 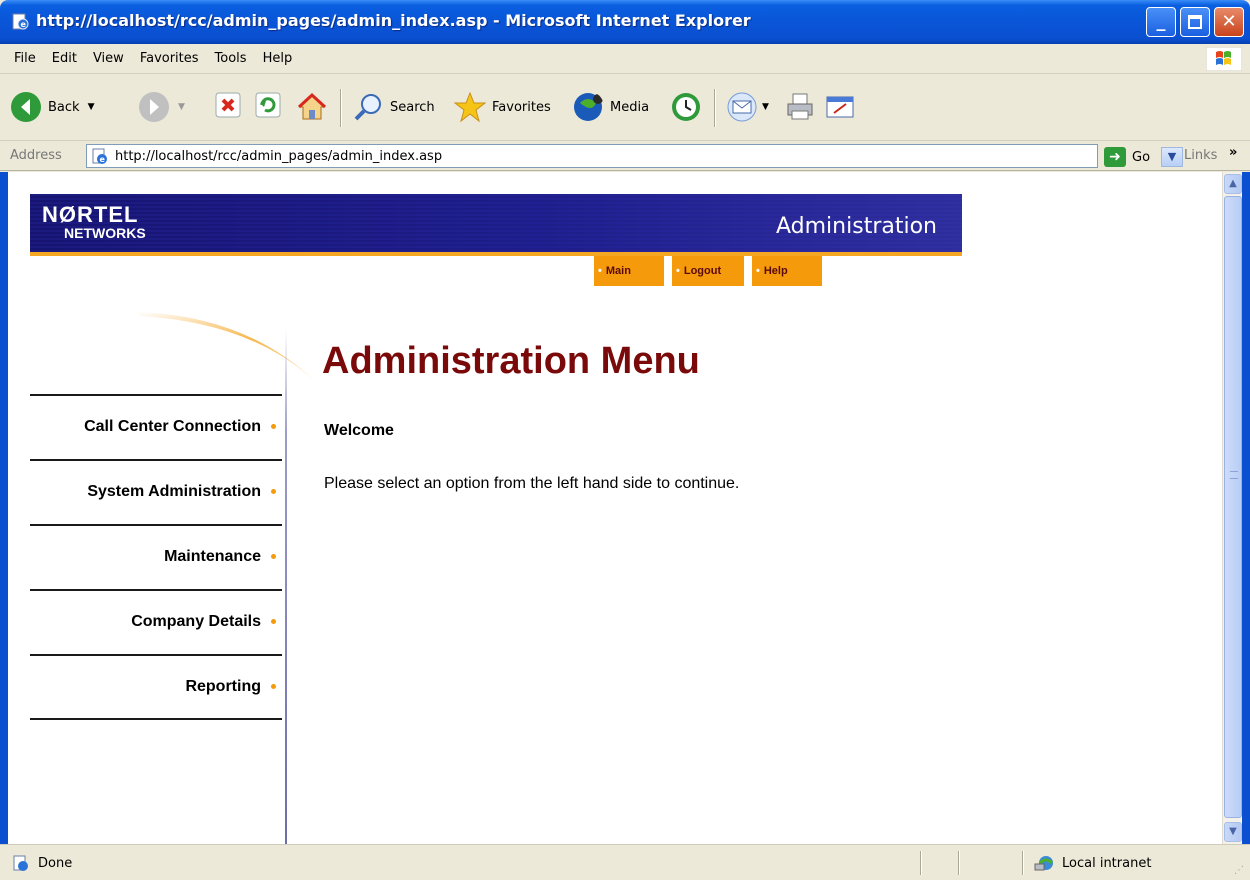 I want to click on nav-tab-main: • Main, so click(x=629, y=271).